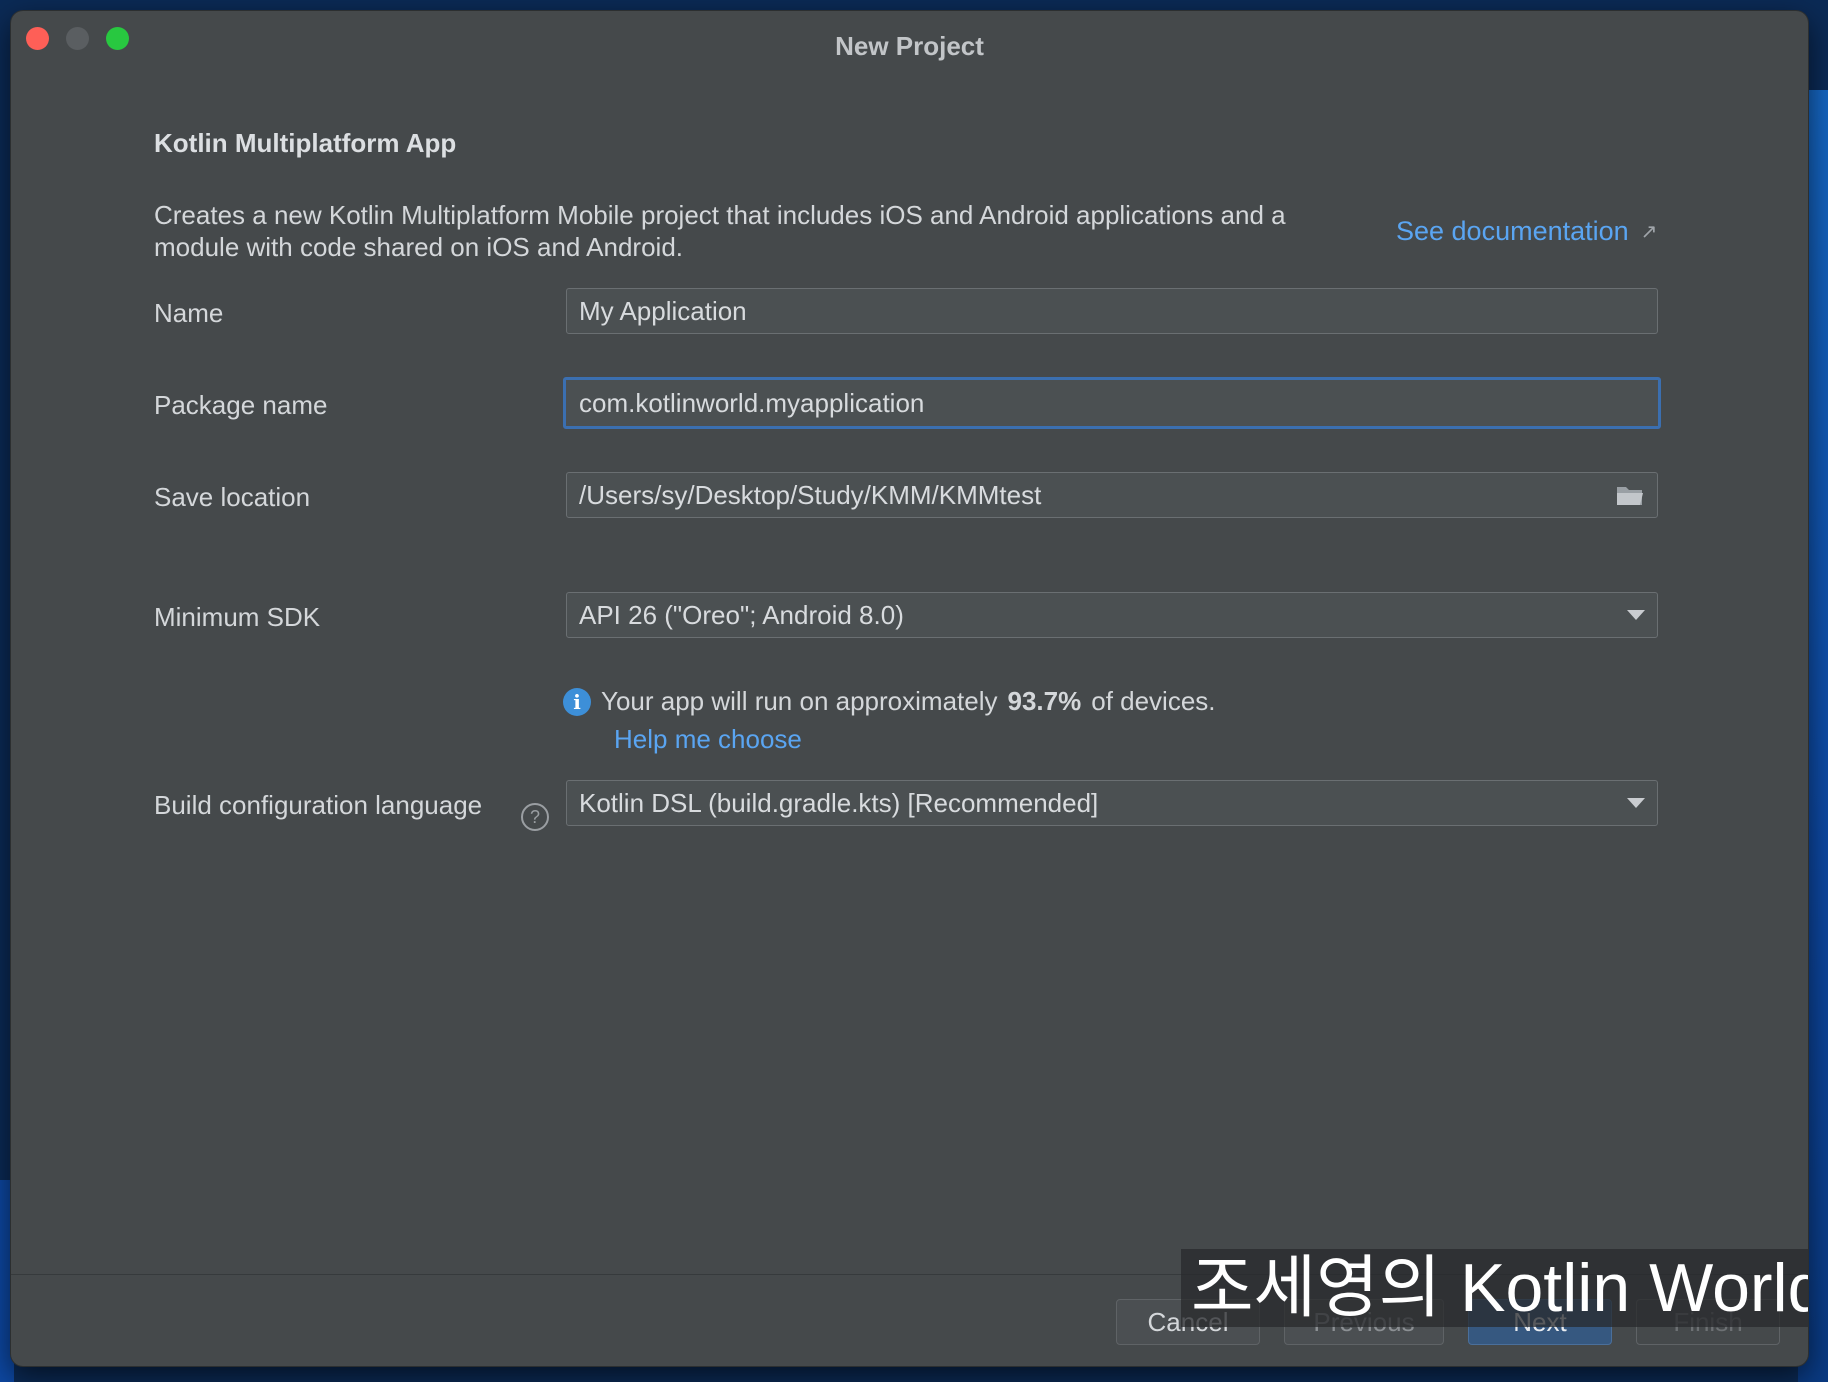 The height and width of the screenshot is (1382, 1828). I want to click on package-name-field: com.kotlinworld.myapplication, so click(1112, 403).